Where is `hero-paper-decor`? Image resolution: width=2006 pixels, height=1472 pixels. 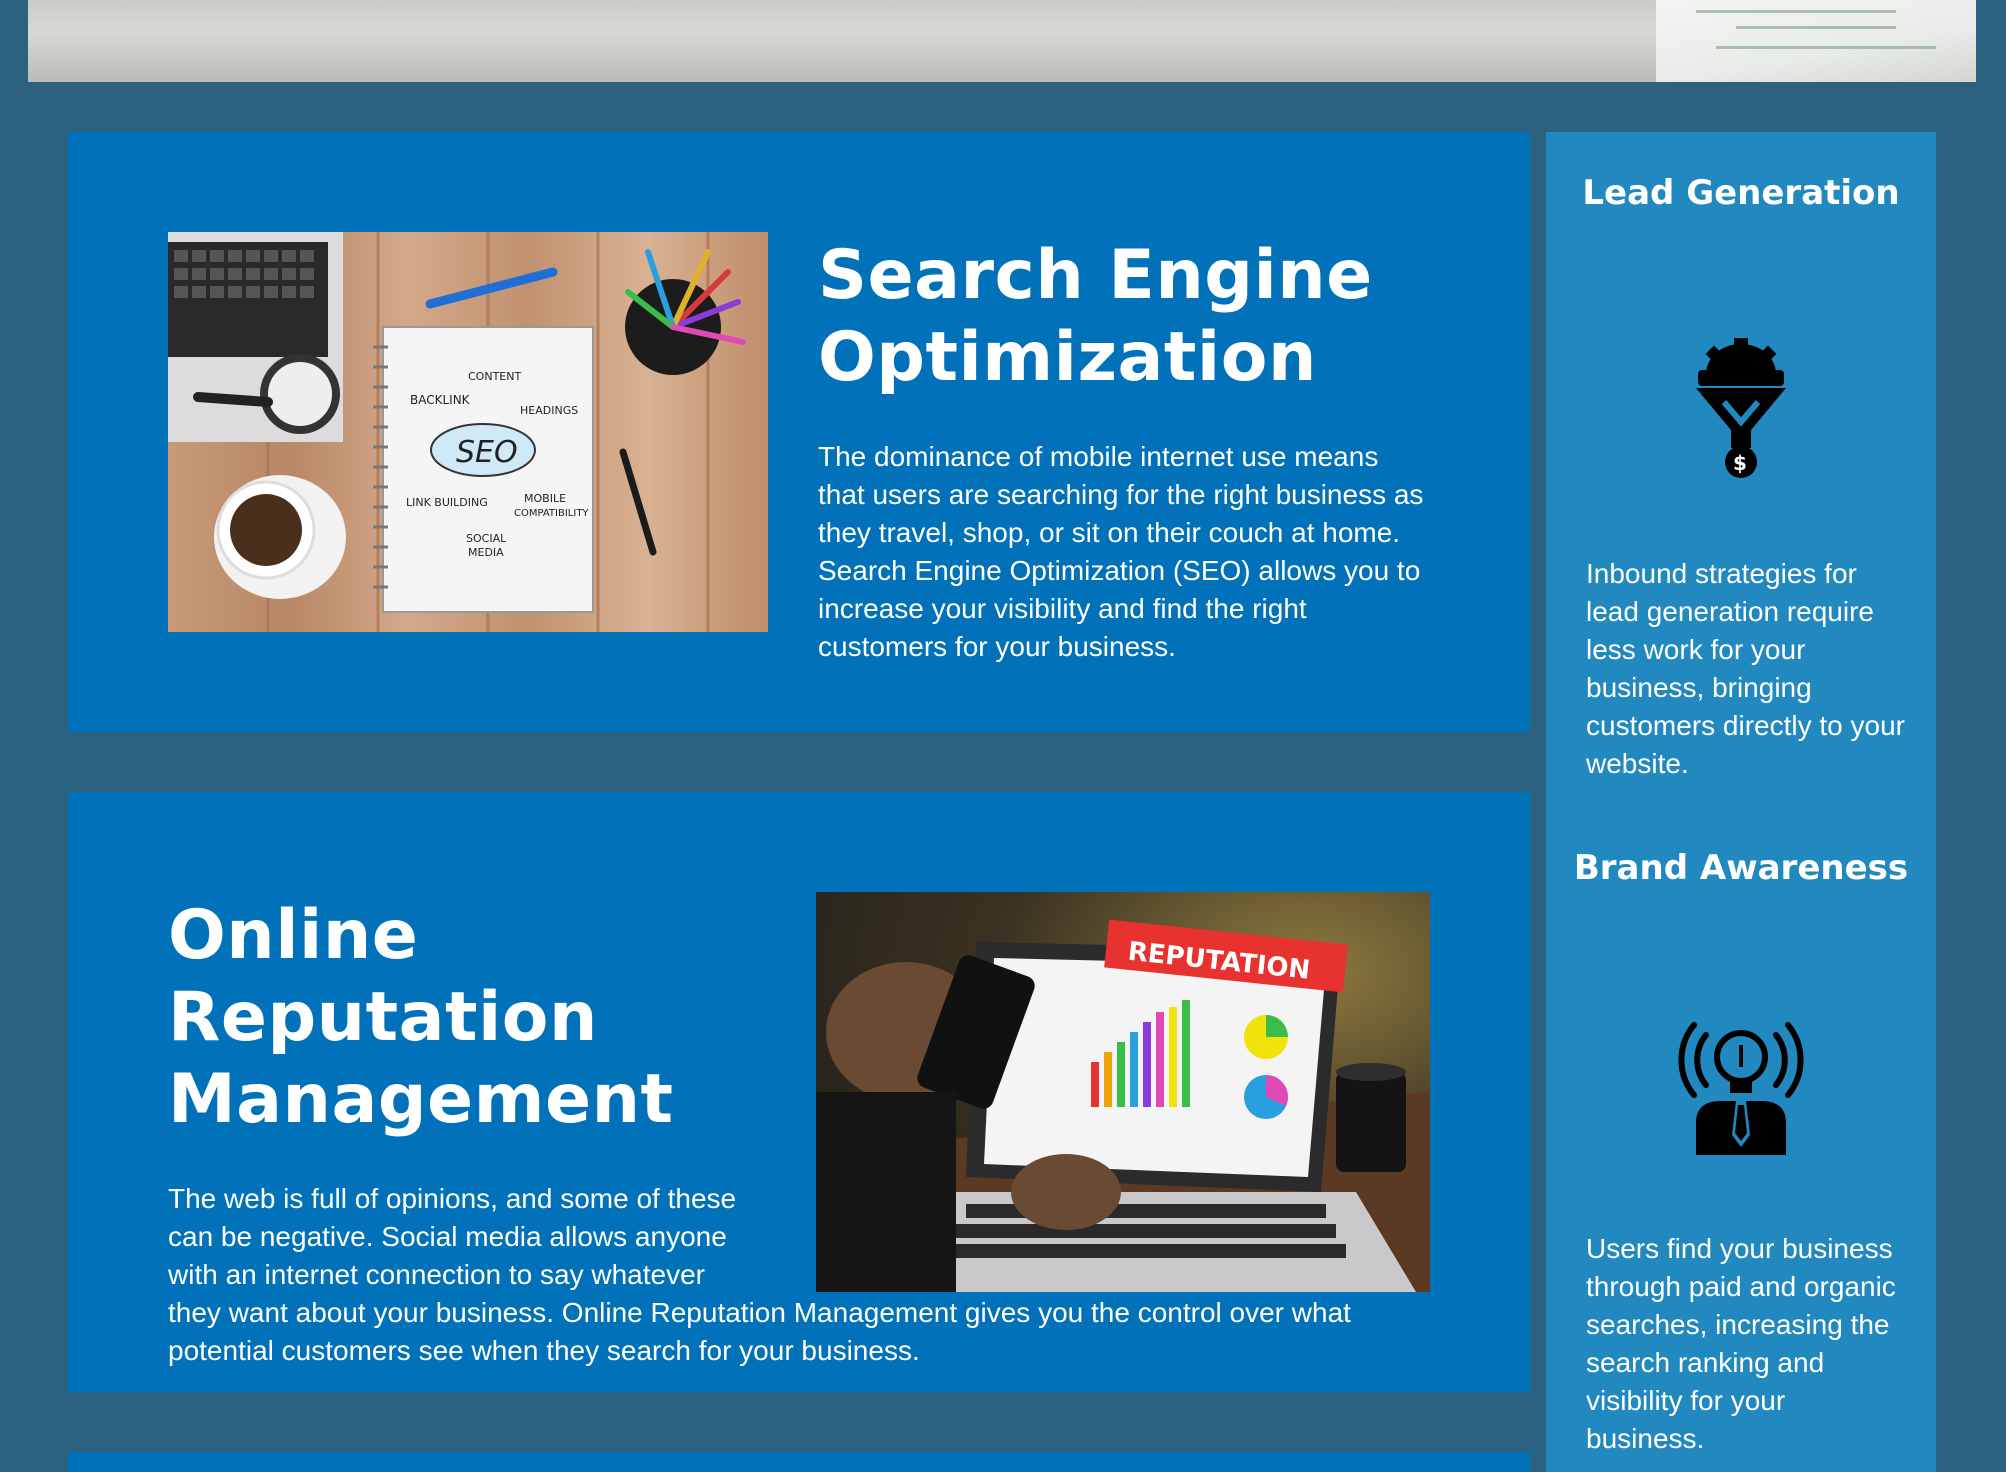
hero-paper-decor is located at coordinates (1816, 41).